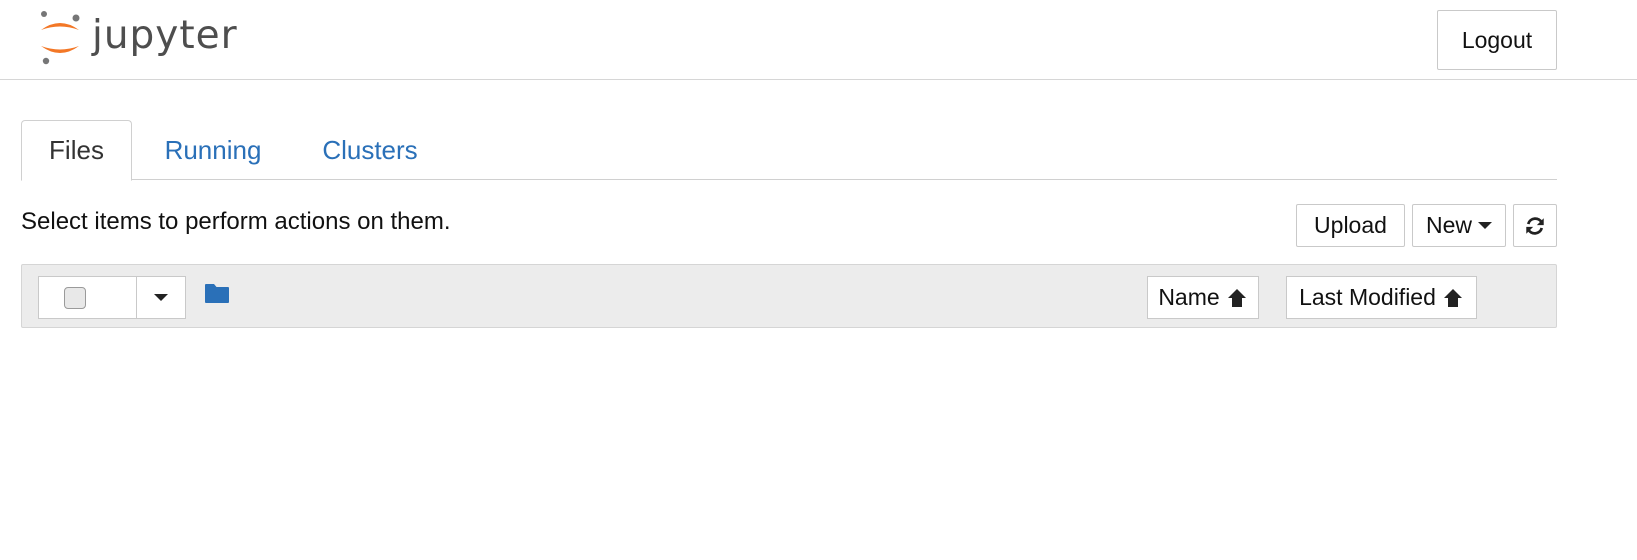 The image size is (1637, 560). I want to click on logo-text: jupyter, so click(165, 35).